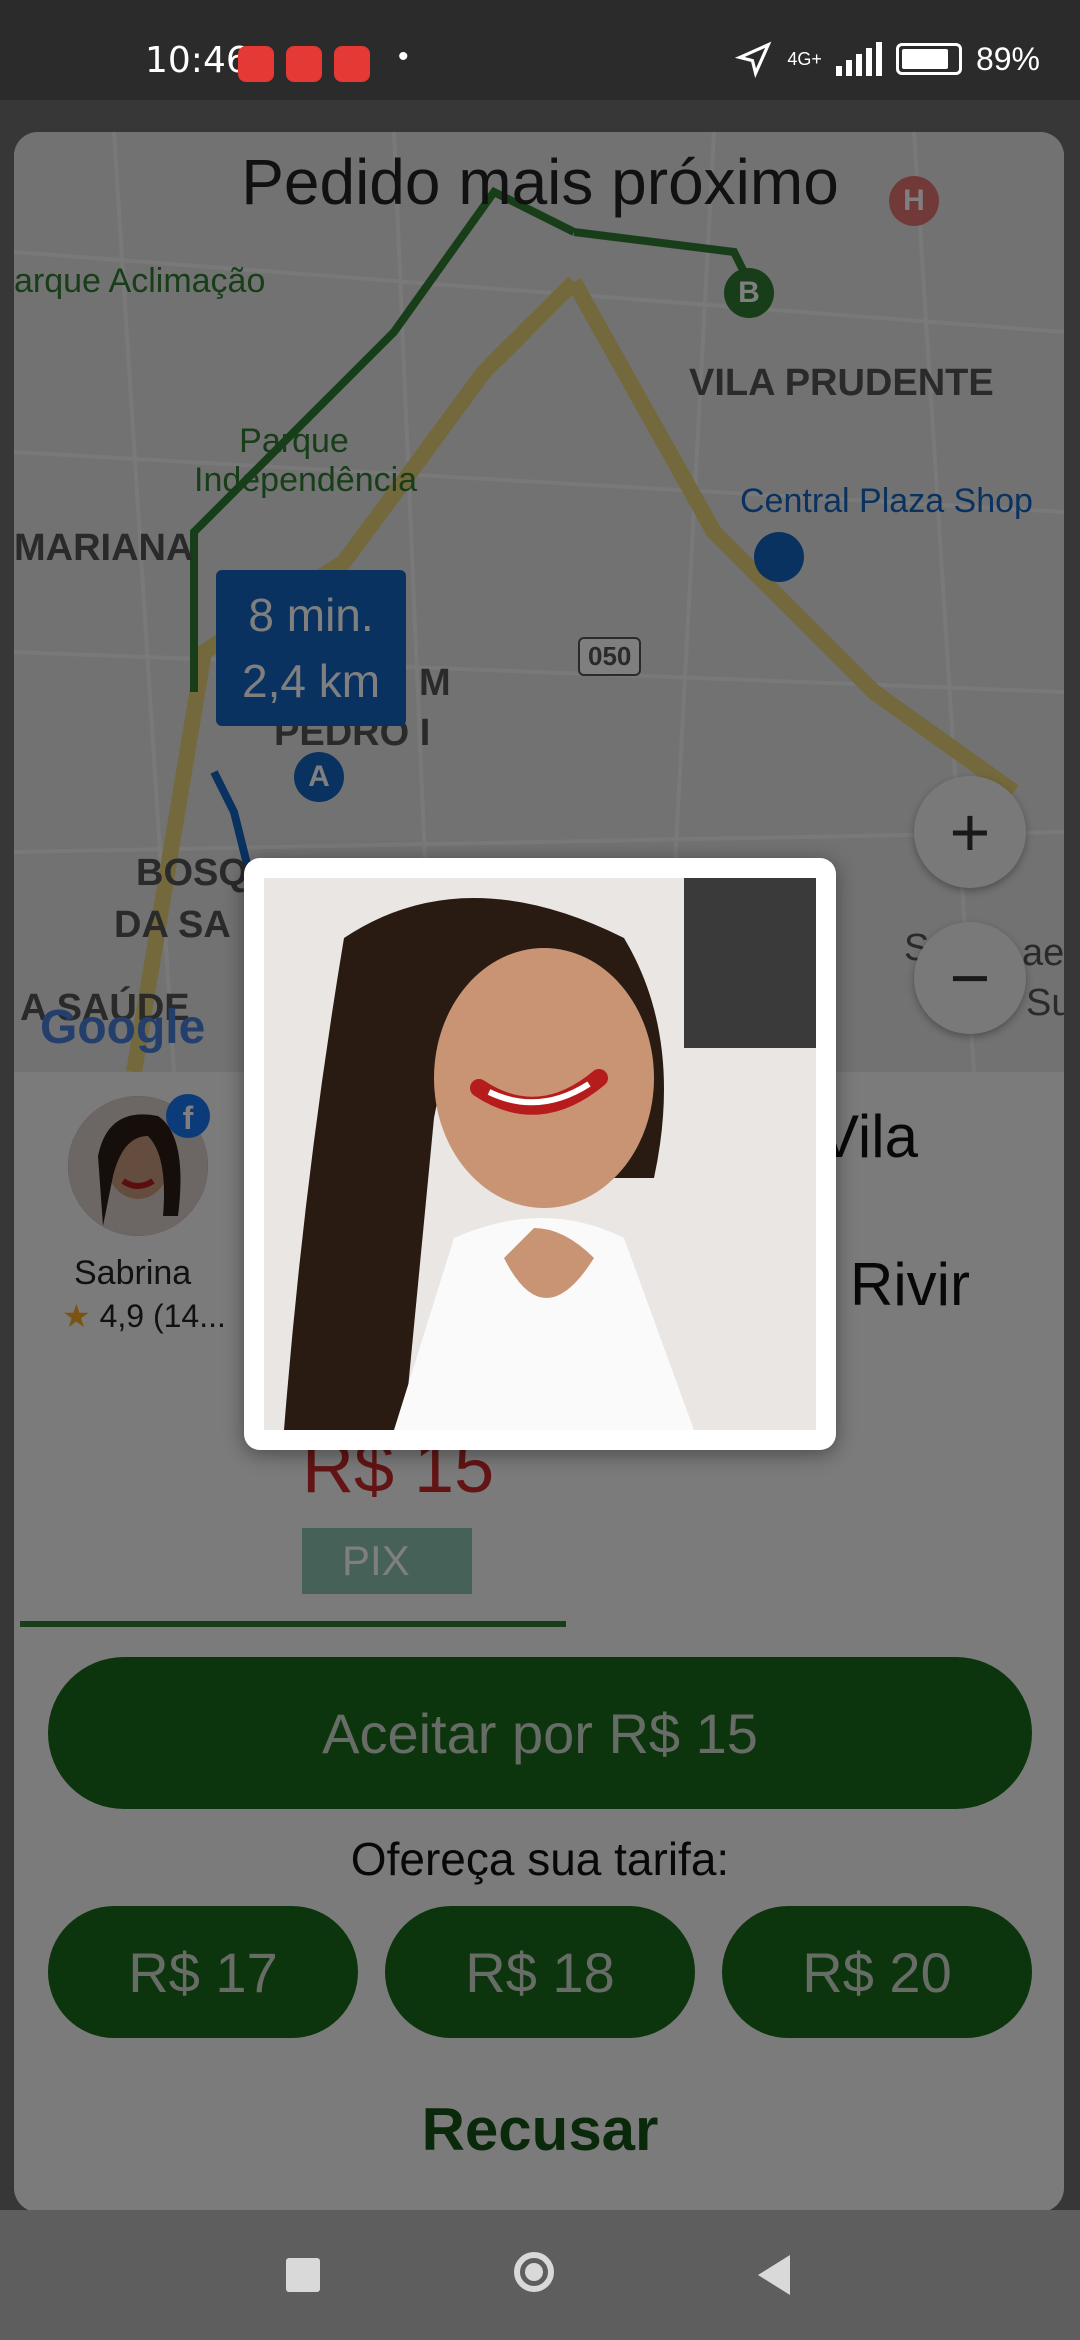 The width and height of the screenshot is (1080, 2340). What do you see at coordinates (928, 59) in the screenshot?
I see `battery-icon` at bounding box center [928, 59].